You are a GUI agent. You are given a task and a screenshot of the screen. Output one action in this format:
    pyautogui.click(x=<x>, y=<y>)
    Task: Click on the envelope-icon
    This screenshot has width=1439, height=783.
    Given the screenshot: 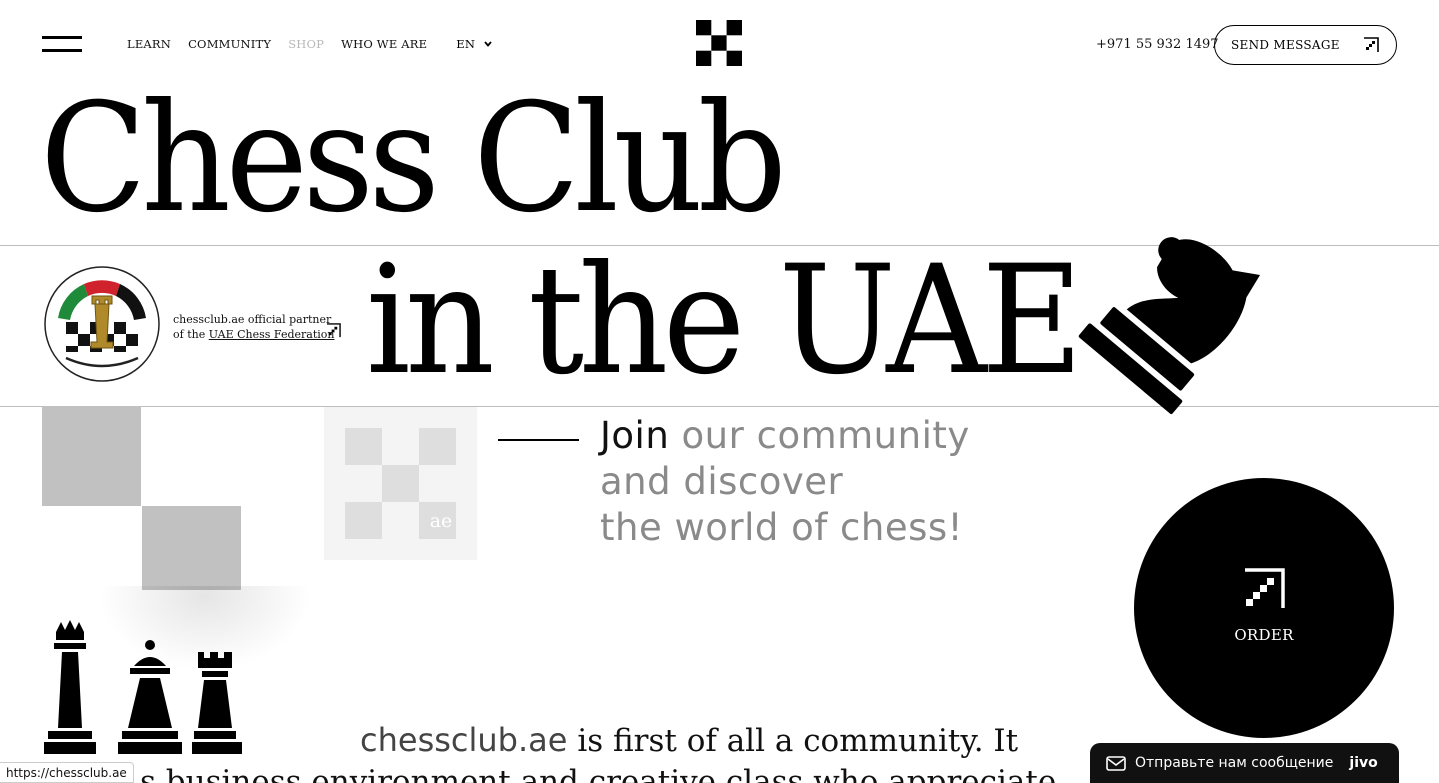 What is the action you would take?
    pyautogui.click(x=1116, y=763)
    